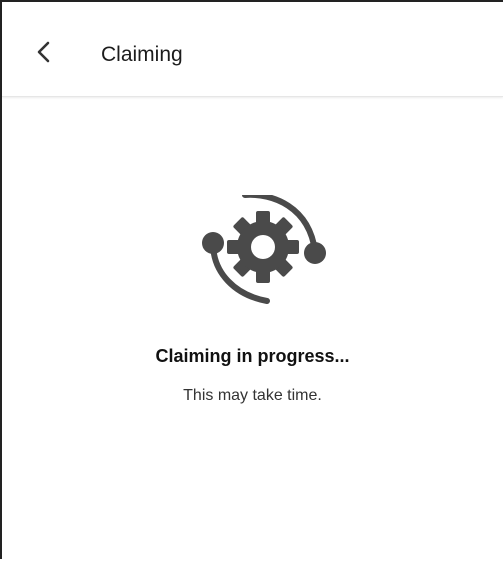 Image resolution: width=503 pixels, height=561 pixels. Describe the element at coordinates (252, 395) in the screenshot. I see `status-subtitle: This may take time.` at that location.